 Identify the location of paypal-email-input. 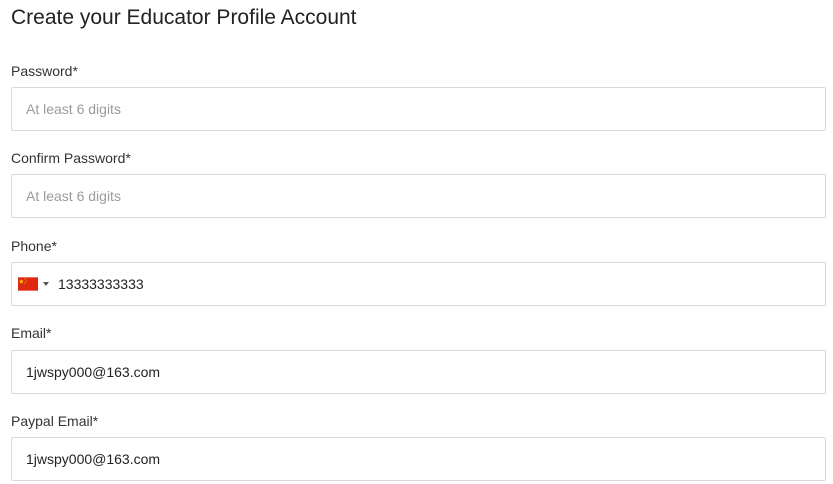
(416, 459).